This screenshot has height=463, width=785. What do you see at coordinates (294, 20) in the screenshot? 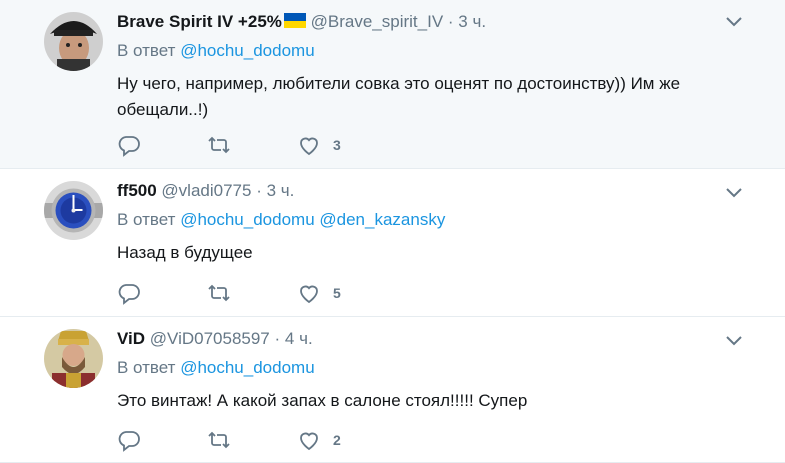
I see `ukraine-flag-icon` at bounding box center [294, 20].